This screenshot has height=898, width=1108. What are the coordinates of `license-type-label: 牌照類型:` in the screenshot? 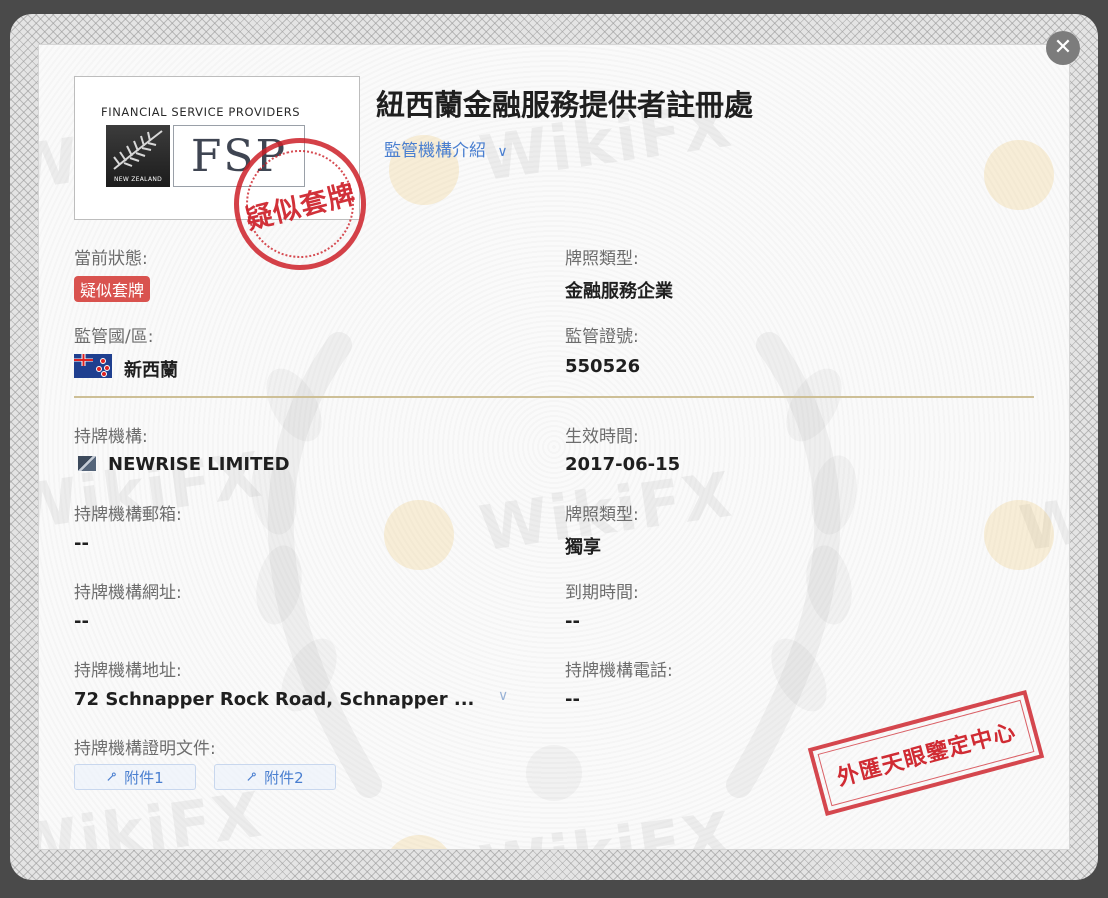 It's located at (602, 259).